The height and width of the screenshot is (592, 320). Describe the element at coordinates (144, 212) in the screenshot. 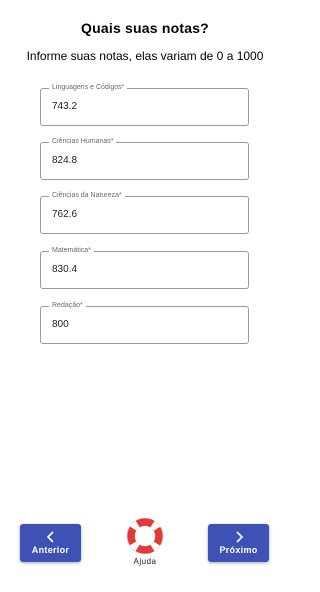

I see `natureza-field: Ciências da Natureza* 762.6` at that location.